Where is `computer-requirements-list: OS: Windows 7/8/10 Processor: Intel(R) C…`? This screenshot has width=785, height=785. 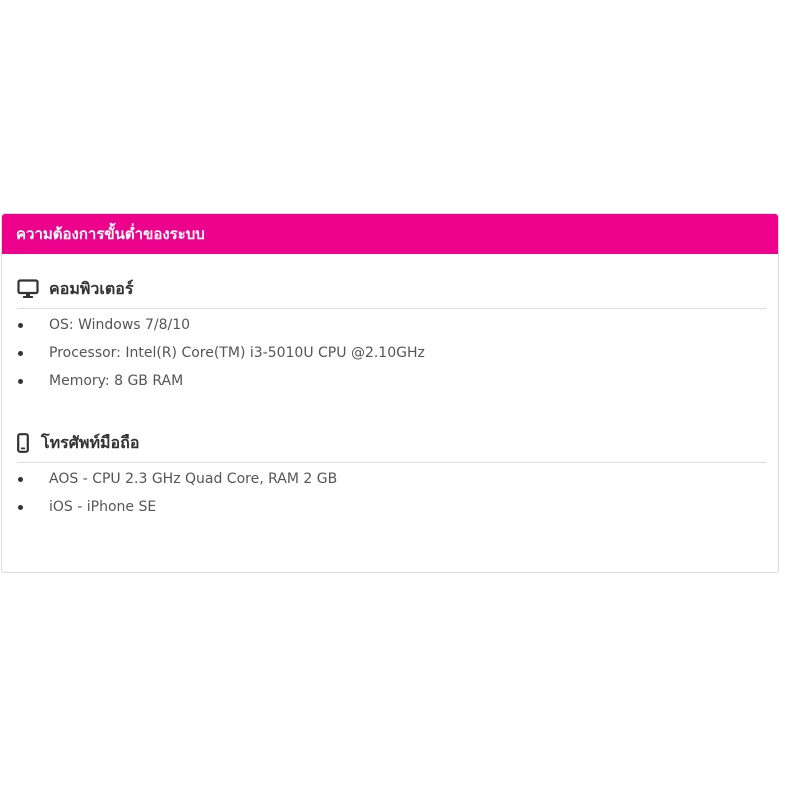 computer-requirements-list: OS: Windows 7/8/10 Processor: Intel(R) C… is located at coordinates (391, 353).